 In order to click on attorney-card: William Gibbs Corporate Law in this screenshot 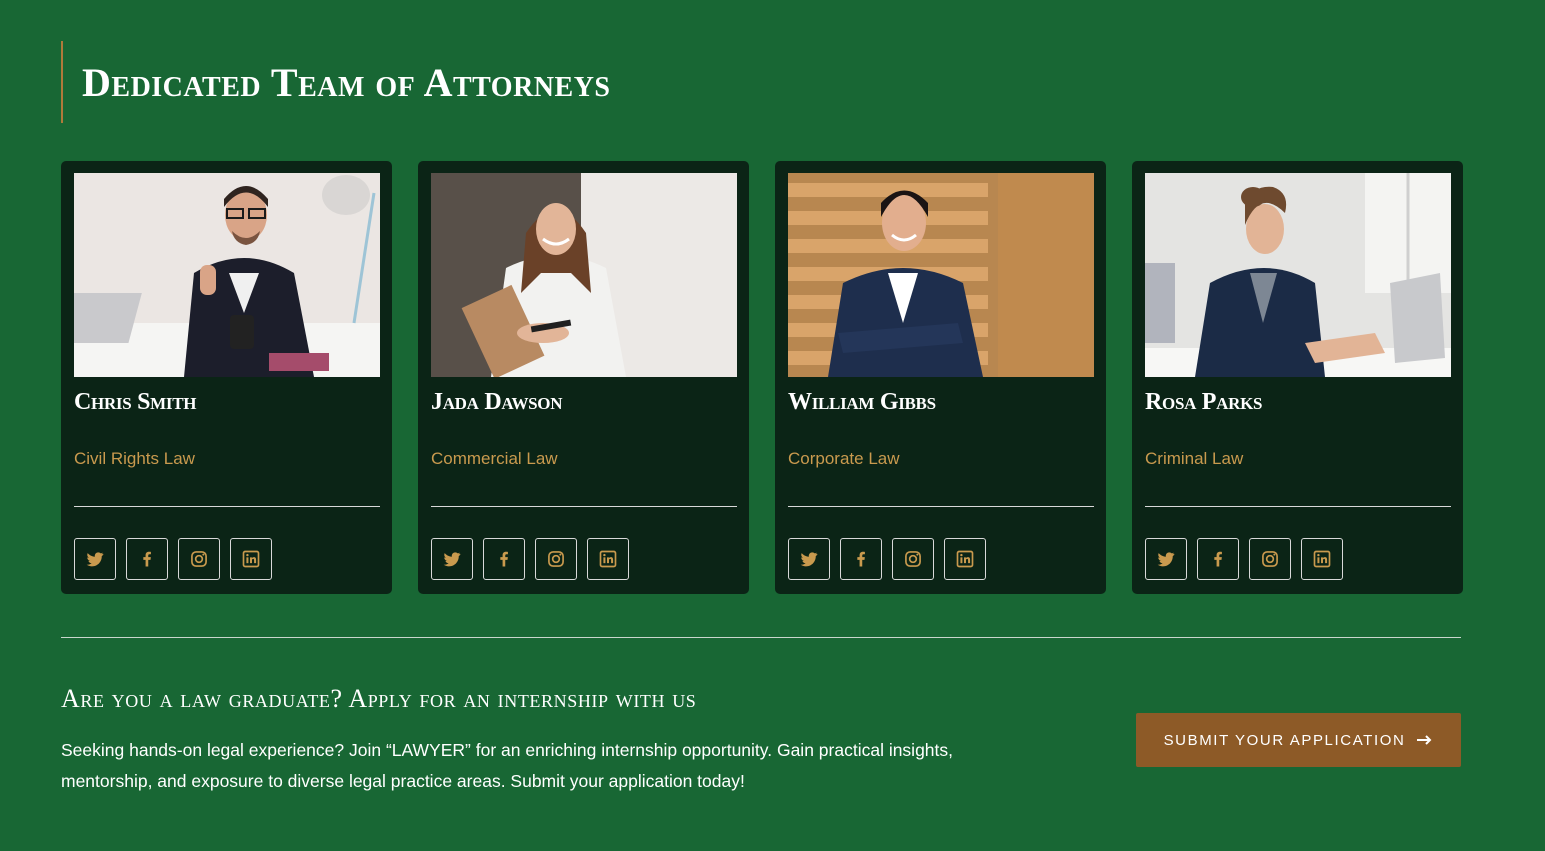, I will do `click(940, 377)`.